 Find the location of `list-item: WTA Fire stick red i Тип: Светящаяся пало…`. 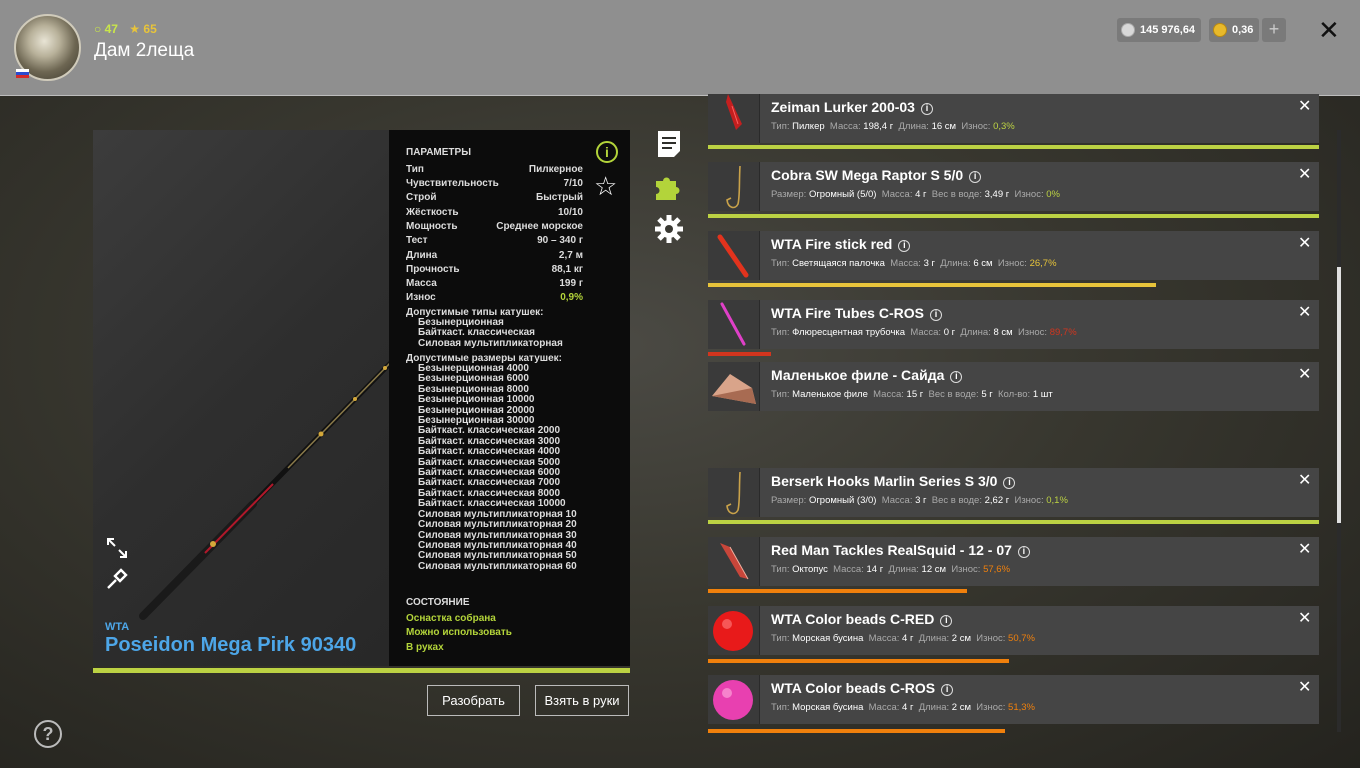

list-item: WTA Fire stick red i Тип: Светящаяся пало… is located at coordinates (1013, 255).